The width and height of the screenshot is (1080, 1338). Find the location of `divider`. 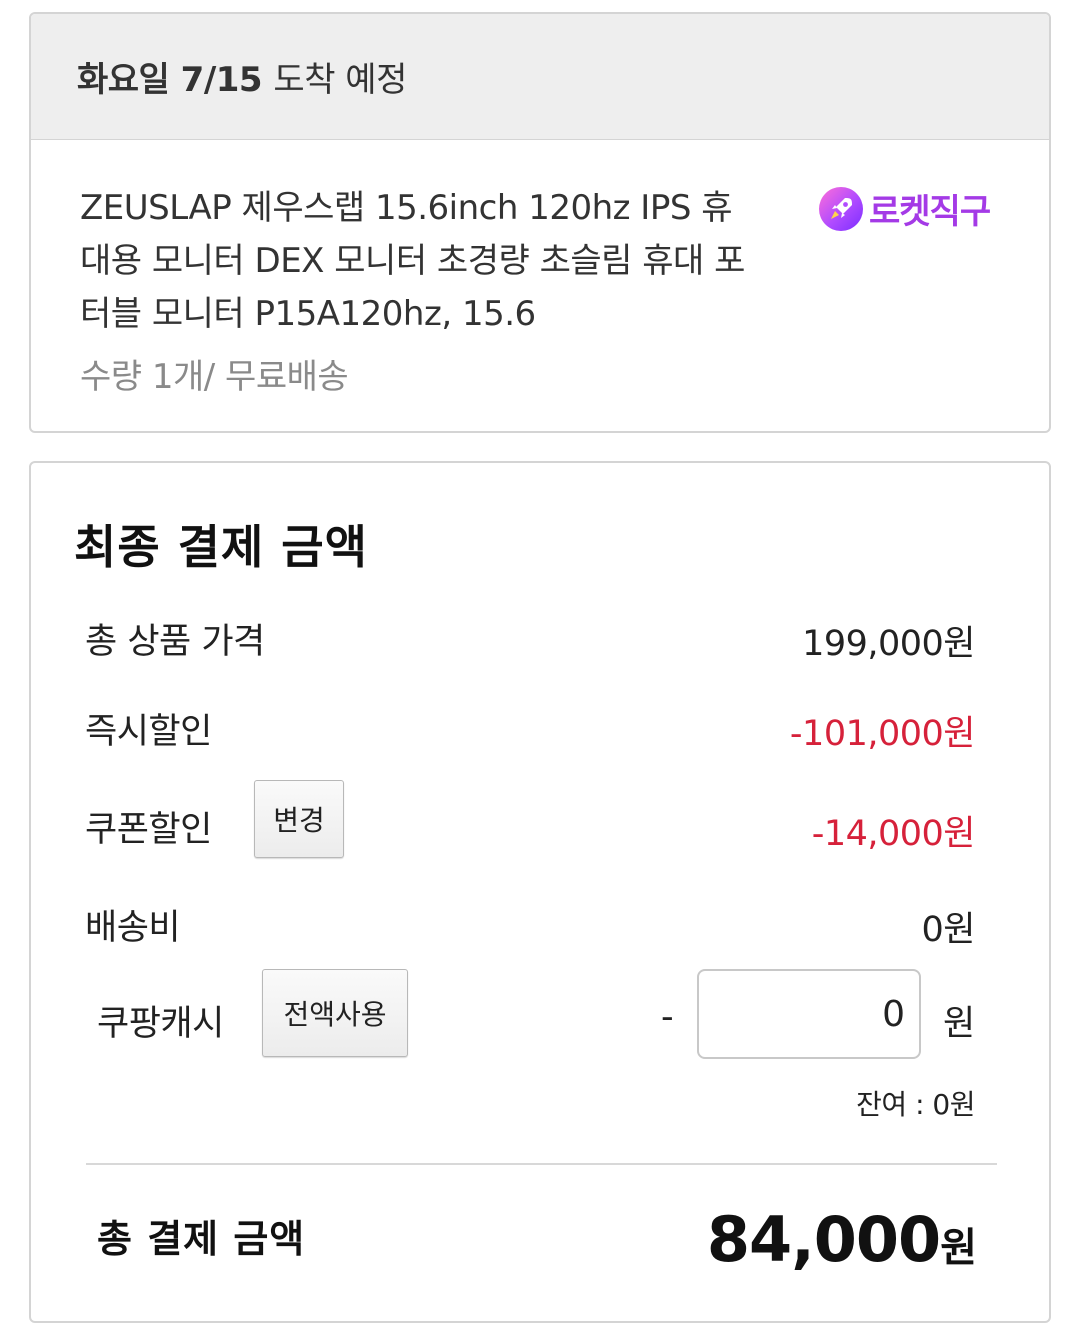

divider is located at coordinates (541, 1164).